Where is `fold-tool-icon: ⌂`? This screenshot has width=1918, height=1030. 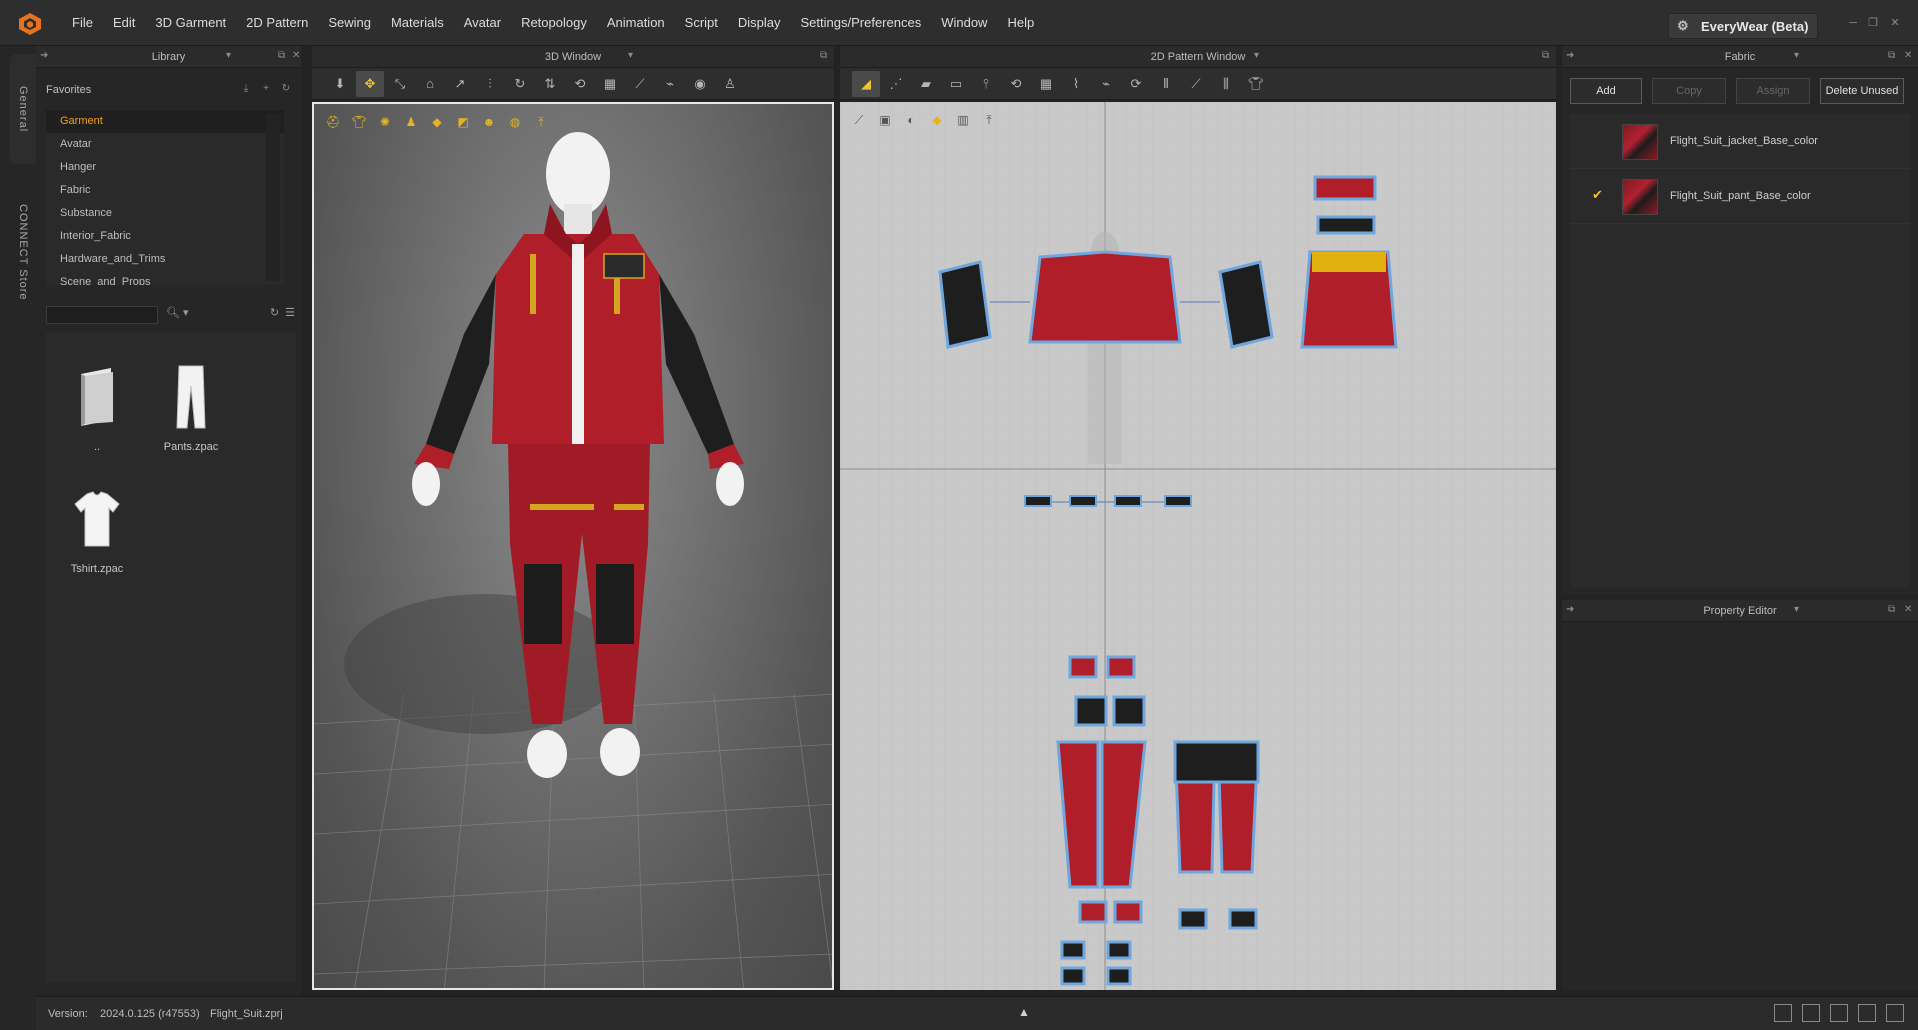 fold-tool-icon: ⌂ is located at coordinates (430, 84).